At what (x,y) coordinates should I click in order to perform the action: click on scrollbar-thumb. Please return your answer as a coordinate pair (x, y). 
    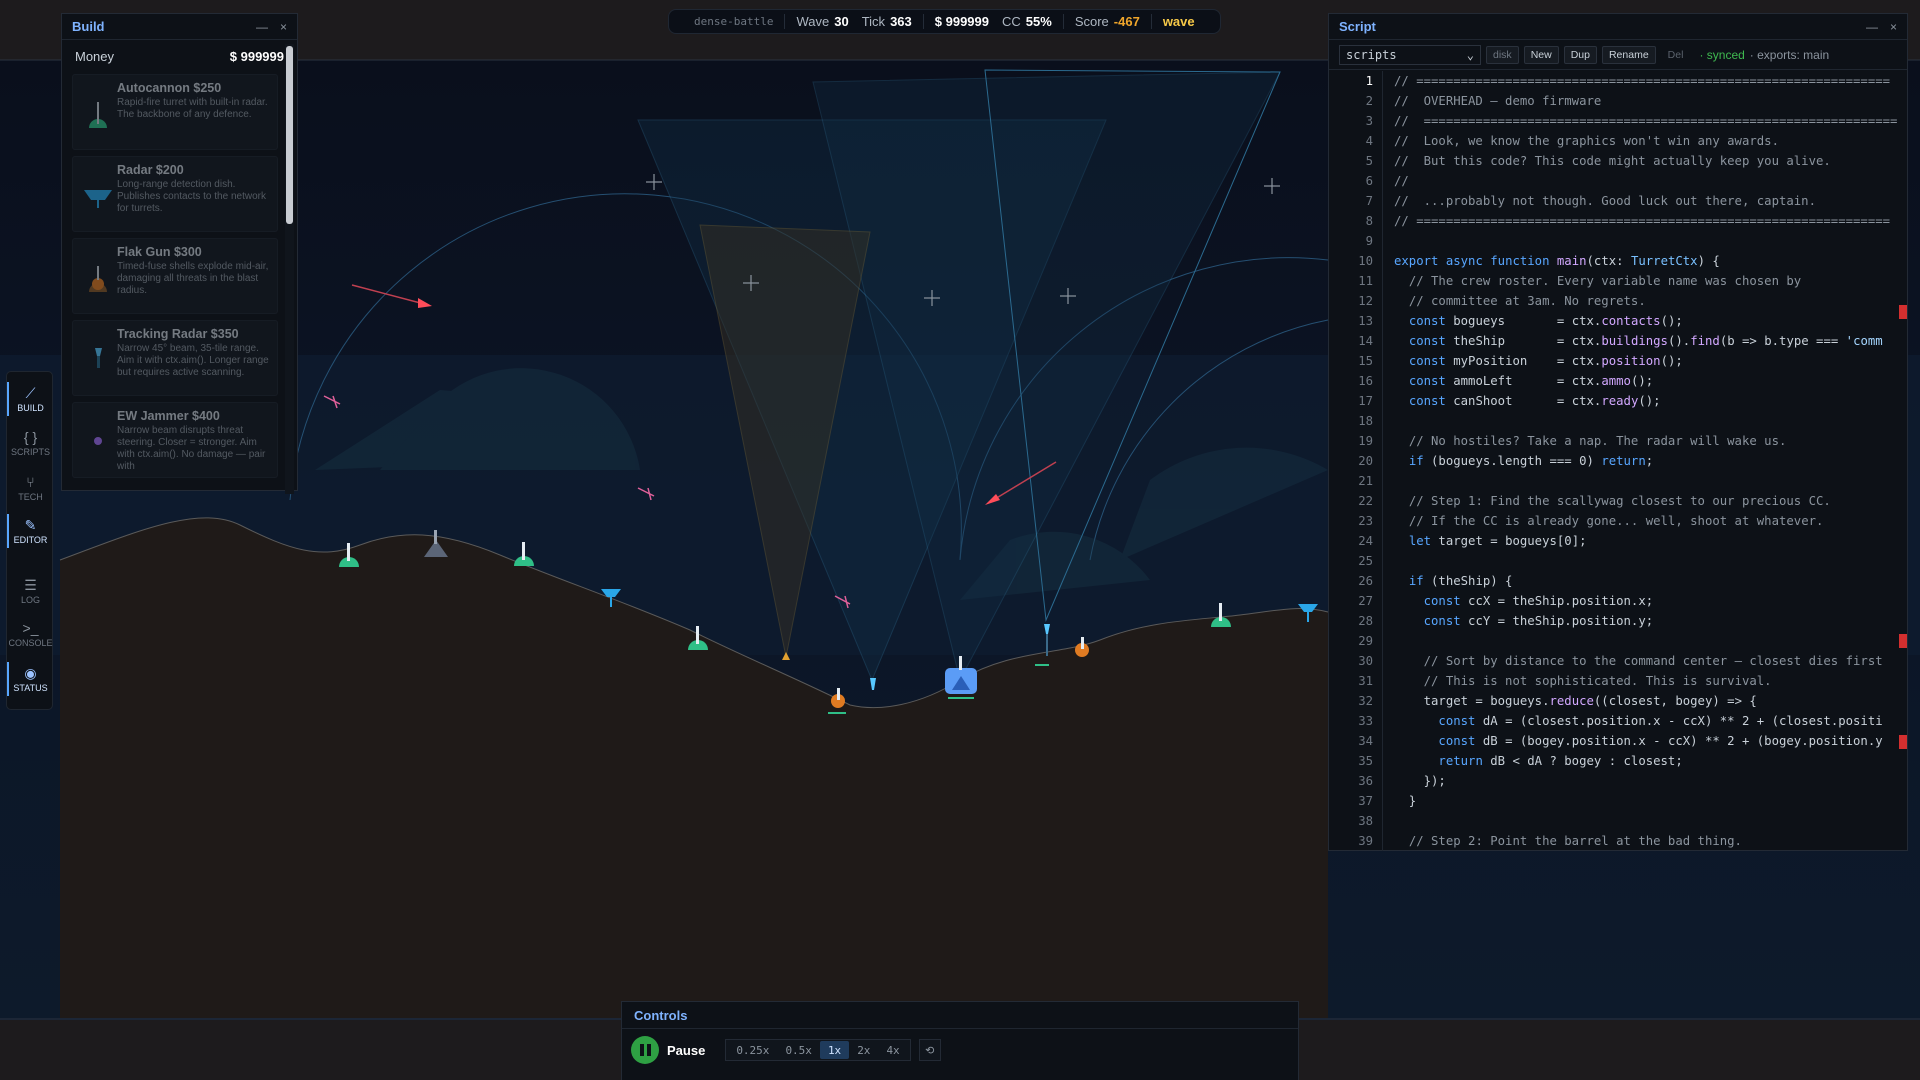
    Looking at the image, I should click on (289, 135).